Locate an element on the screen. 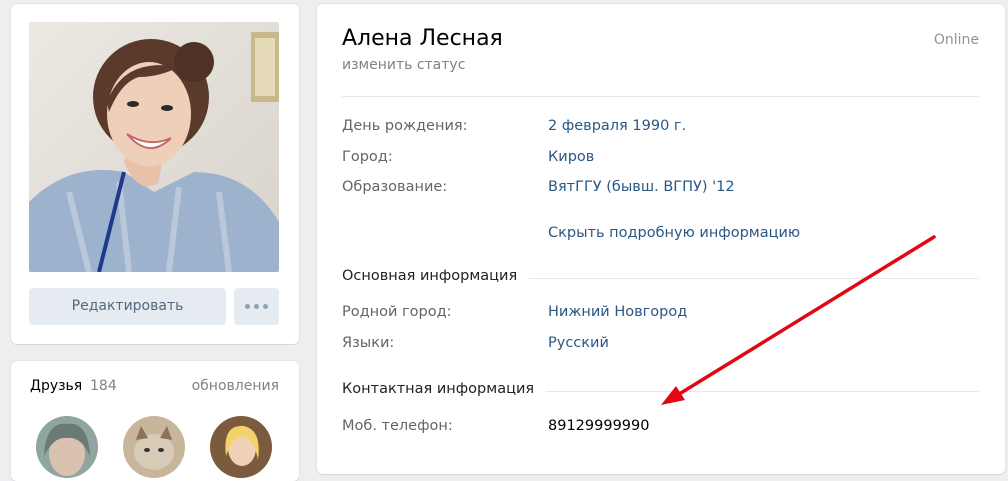 This screenshot has height=481, width=1008. section-title-basic: Основная информация is located at coordinates (436, 276).